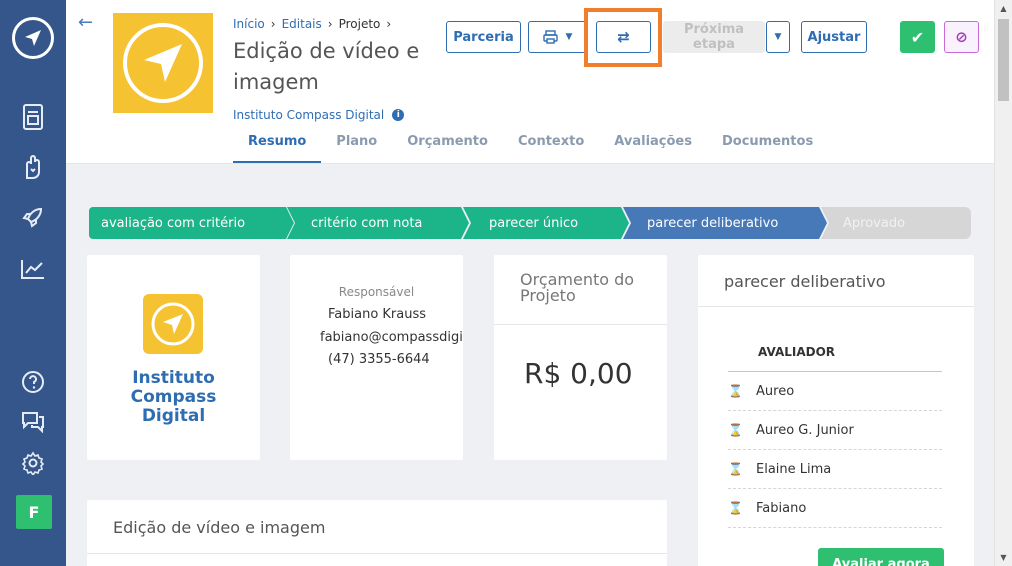  I want to click on stage-criterio-com-nota: critério com nota, so click(378, 223).